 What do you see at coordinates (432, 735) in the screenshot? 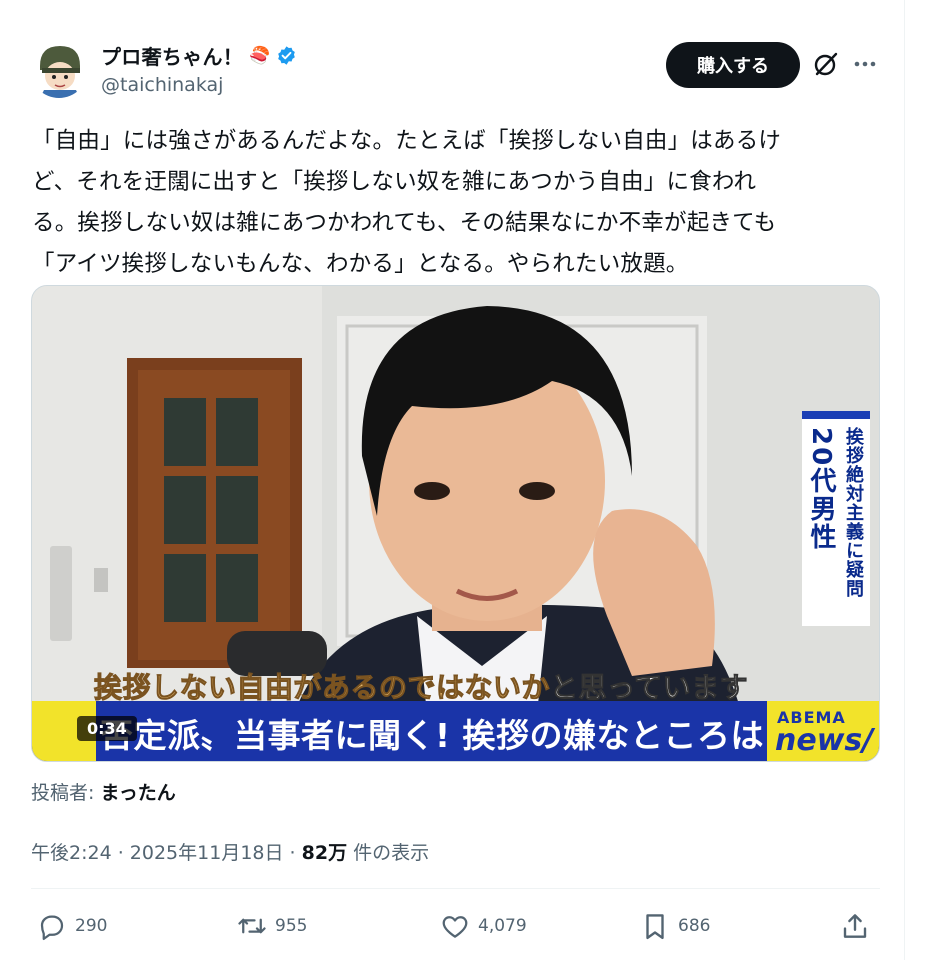
I see `video-headline: 否定派〟当事者に聞く! 挨拶の嫌なところは` at bounding box center [432, 735].